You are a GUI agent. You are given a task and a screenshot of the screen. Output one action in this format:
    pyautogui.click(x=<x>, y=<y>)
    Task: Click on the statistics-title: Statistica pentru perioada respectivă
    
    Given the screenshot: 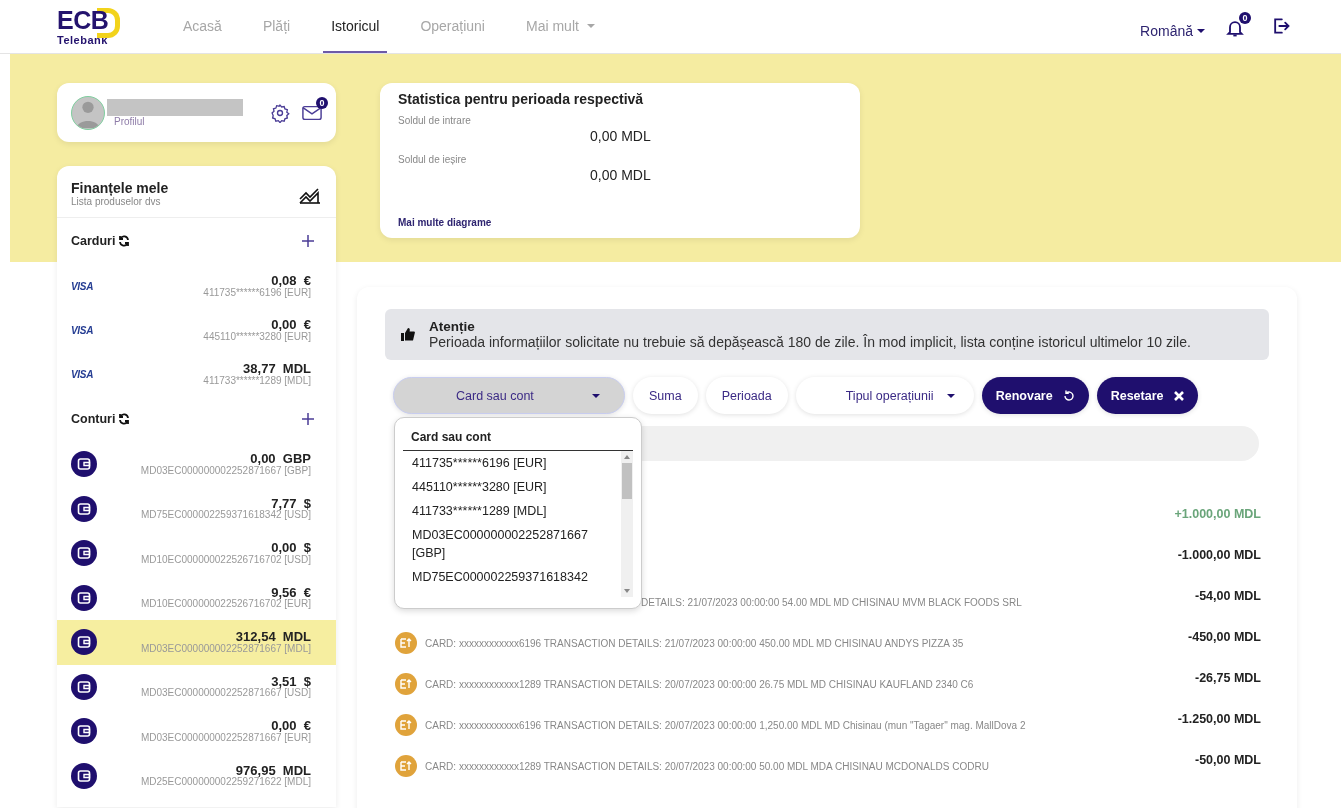 What is the action you would take?
    pyautogui.click(x=521, y=99)
    